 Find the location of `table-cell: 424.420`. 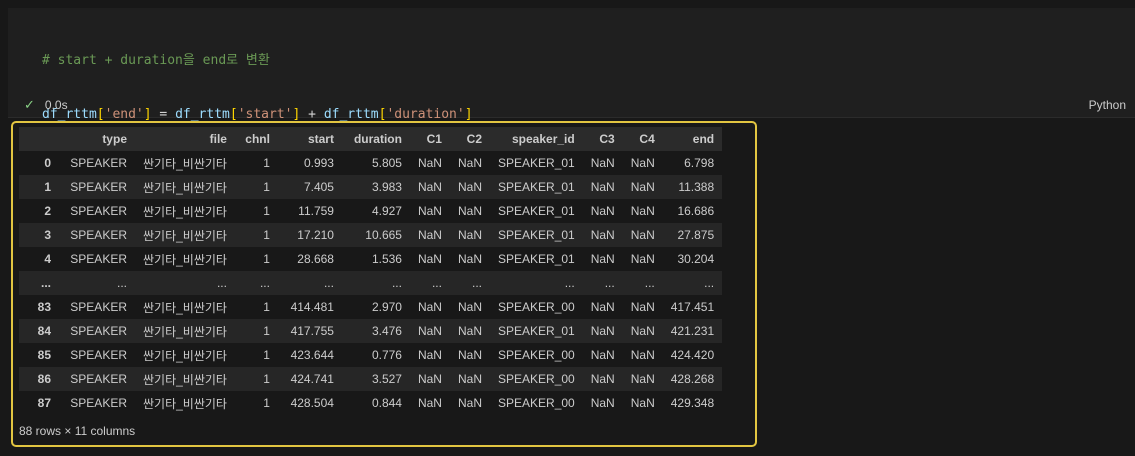

table-cell: 424.420 is located at coordinates (692, 355).